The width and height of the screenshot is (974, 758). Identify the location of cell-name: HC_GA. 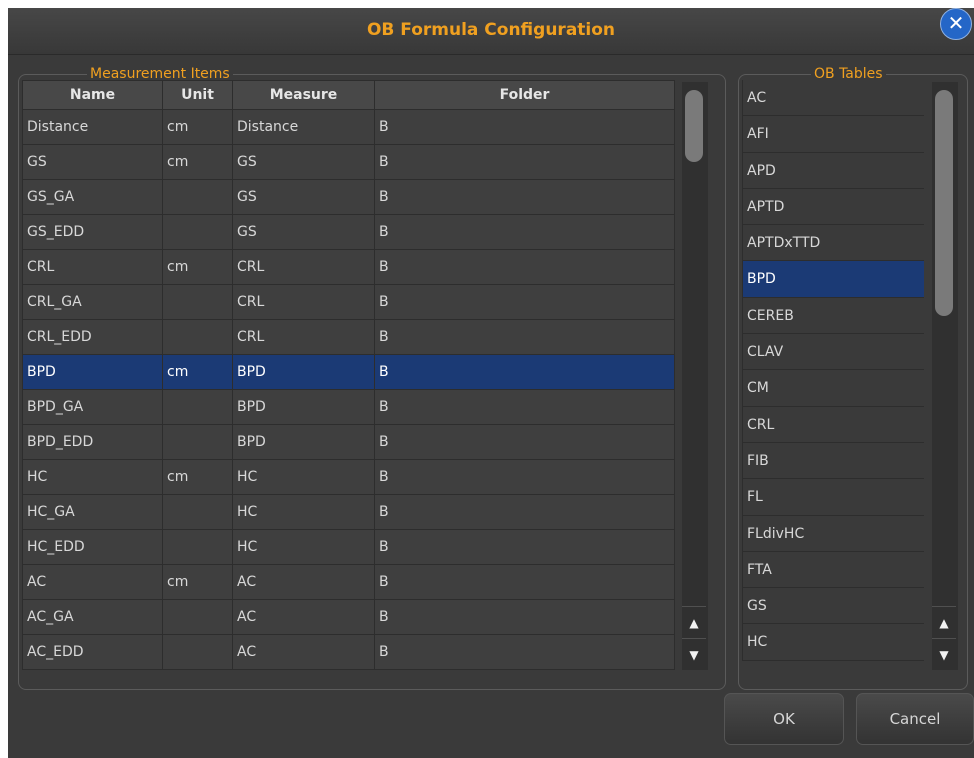
(92, 512).